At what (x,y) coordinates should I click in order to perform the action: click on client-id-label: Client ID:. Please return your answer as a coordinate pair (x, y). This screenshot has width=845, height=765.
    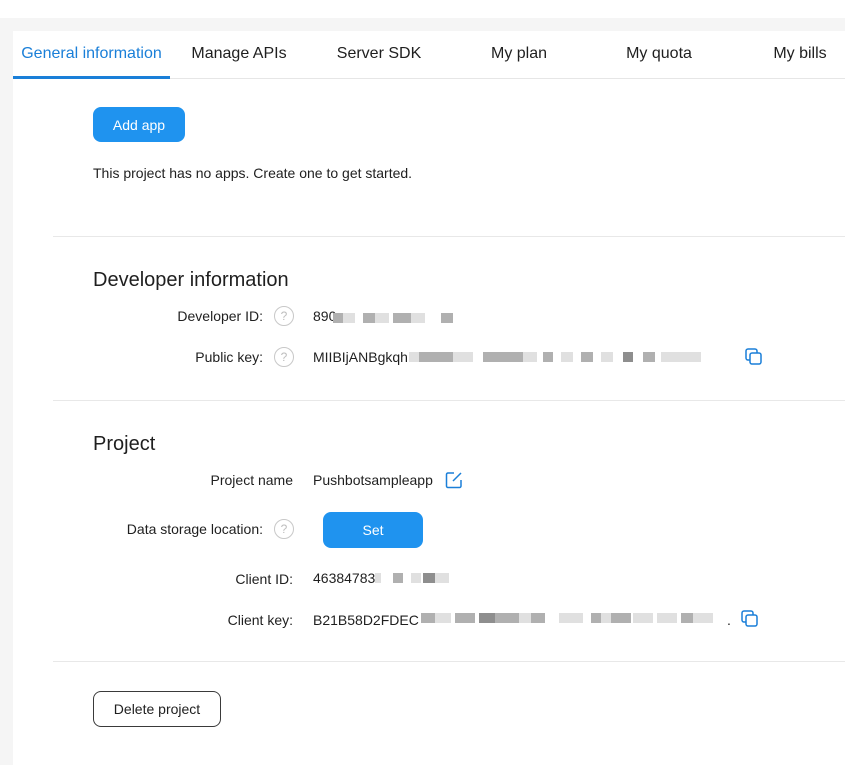
    Looking at the image, I should click on (264, 579).